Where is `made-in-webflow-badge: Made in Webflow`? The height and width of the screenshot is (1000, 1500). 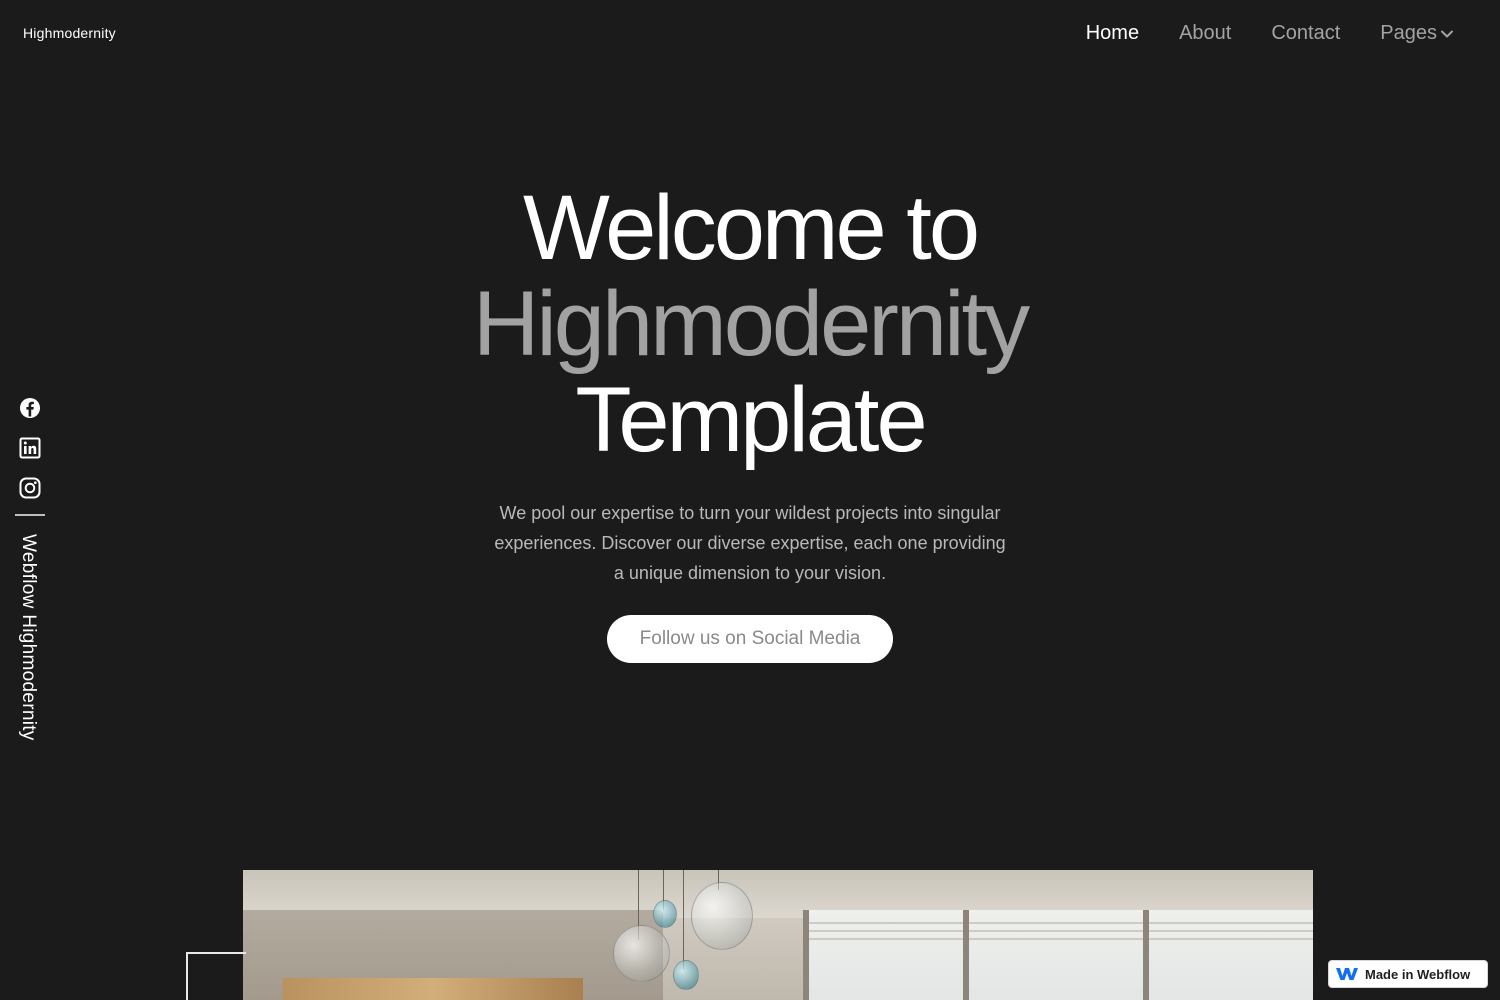
made-in-webflow-badge: Made in Webflow is located at coordinates (1408, 974).